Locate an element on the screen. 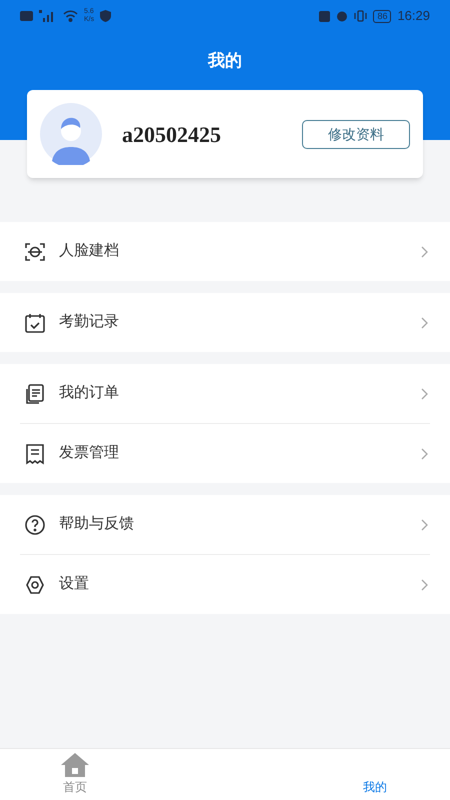 The image size is (450, 800). menu-item-label: 设置 is located at coordinates (240, 584).